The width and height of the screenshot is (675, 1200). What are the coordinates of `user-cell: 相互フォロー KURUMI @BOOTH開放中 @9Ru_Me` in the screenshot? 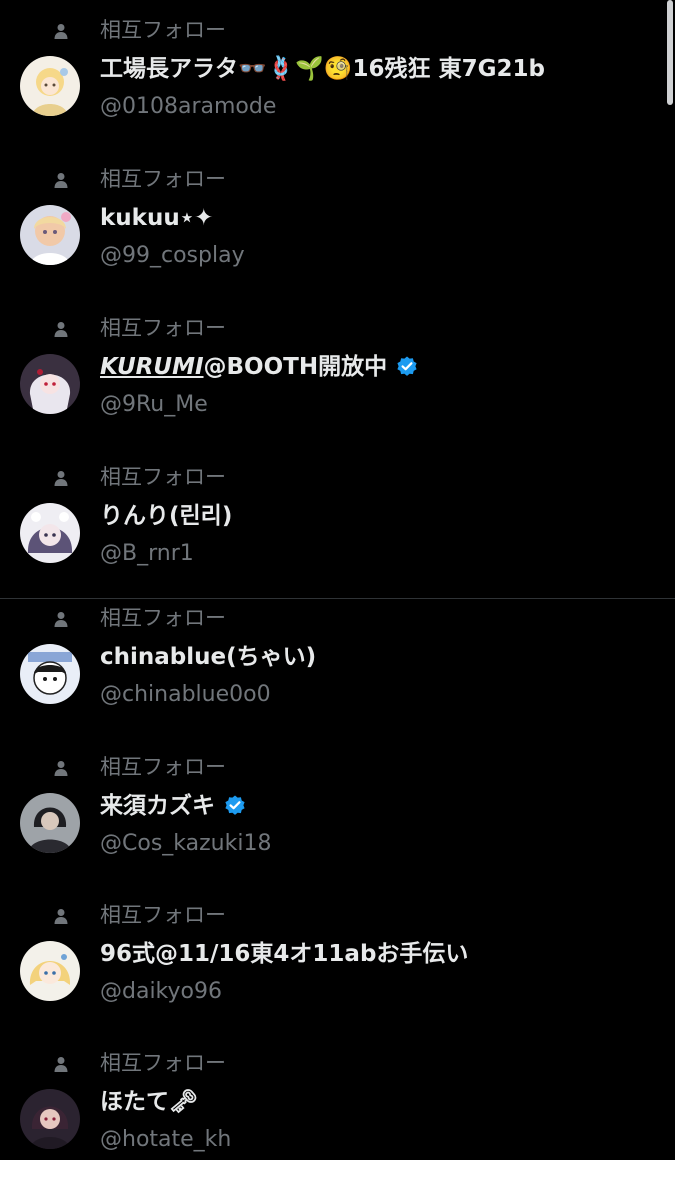 It's located at (330, 372).